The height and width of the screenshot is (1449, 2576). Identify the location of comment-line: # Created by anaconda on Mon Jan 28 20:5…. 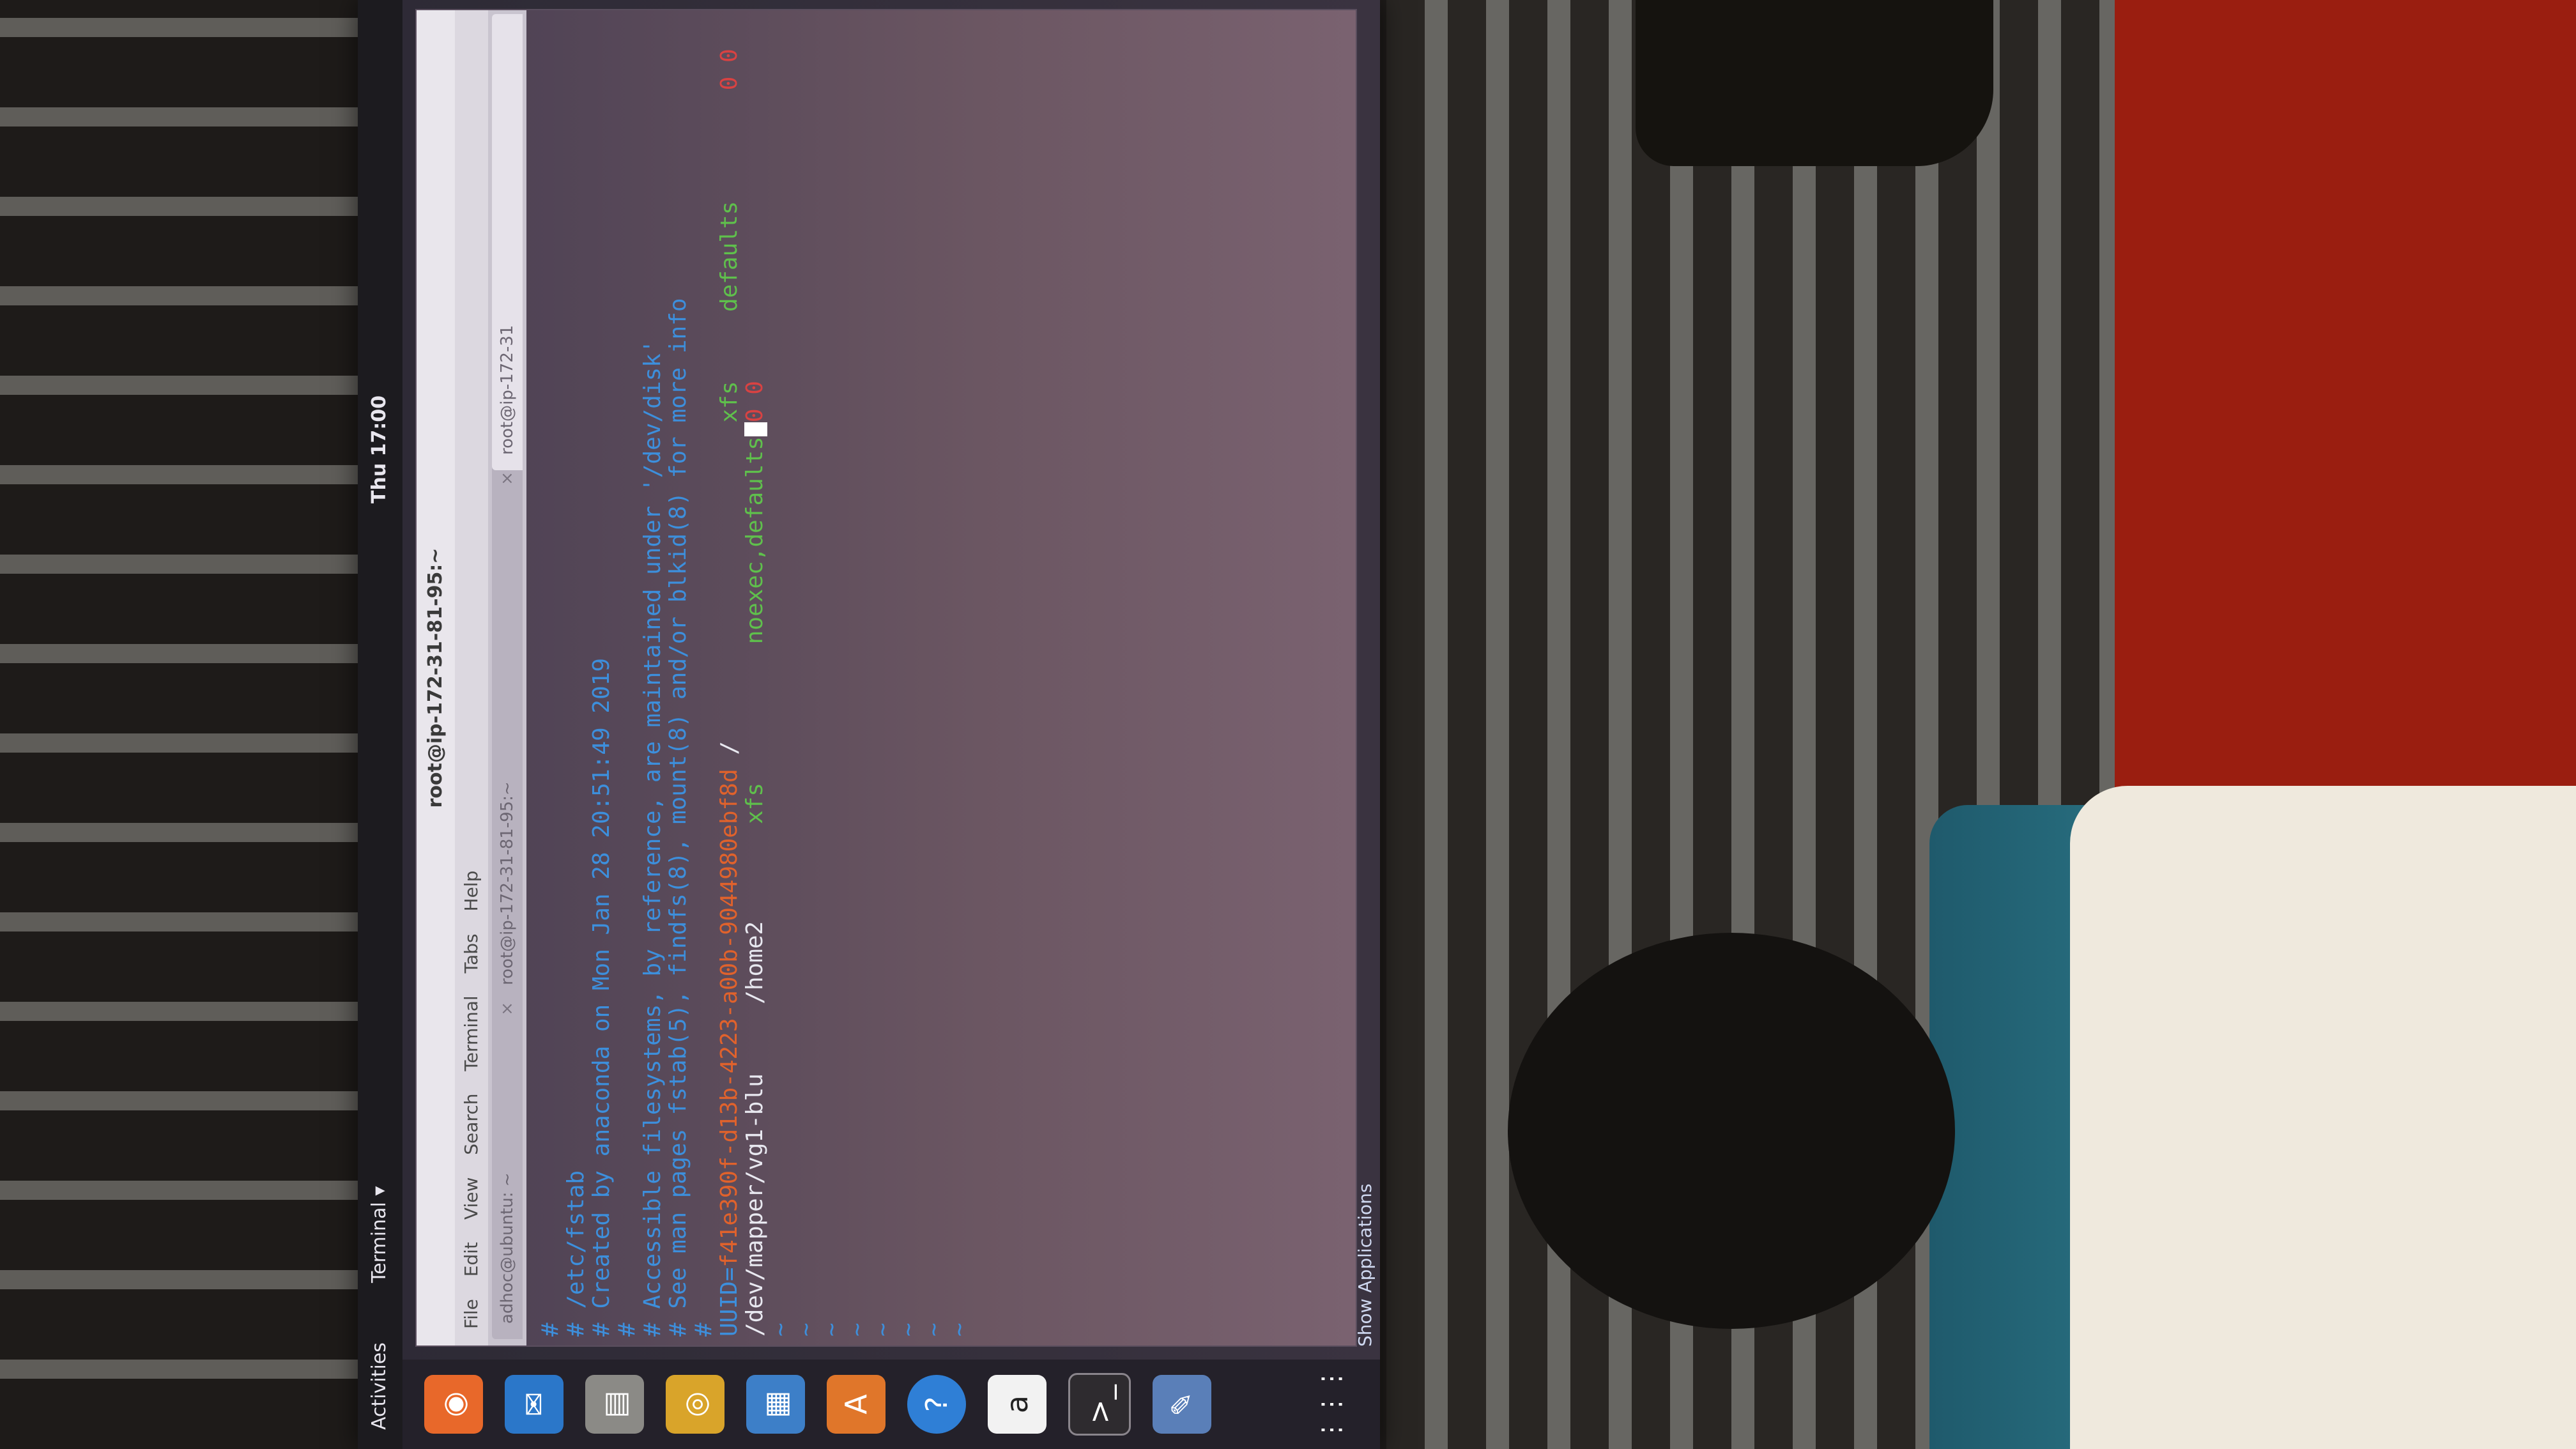
(601, 997).